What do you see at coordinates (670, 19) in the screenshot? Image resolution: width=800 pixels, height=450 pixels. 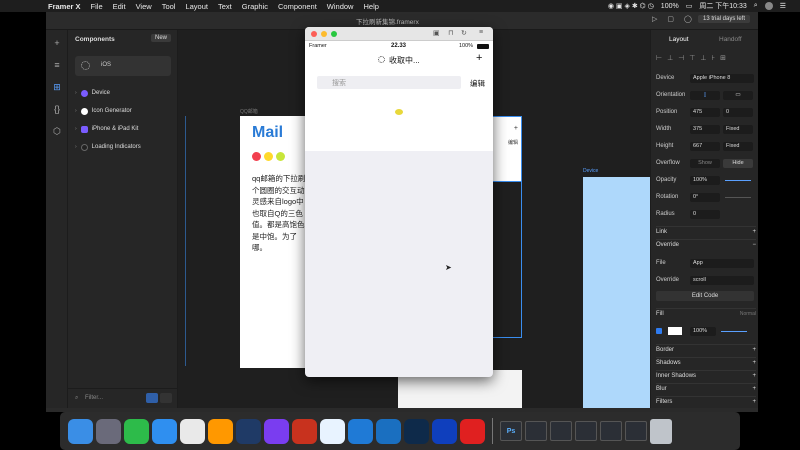 I see `mirror-icon: ▢` at bounding box center [670, 19].